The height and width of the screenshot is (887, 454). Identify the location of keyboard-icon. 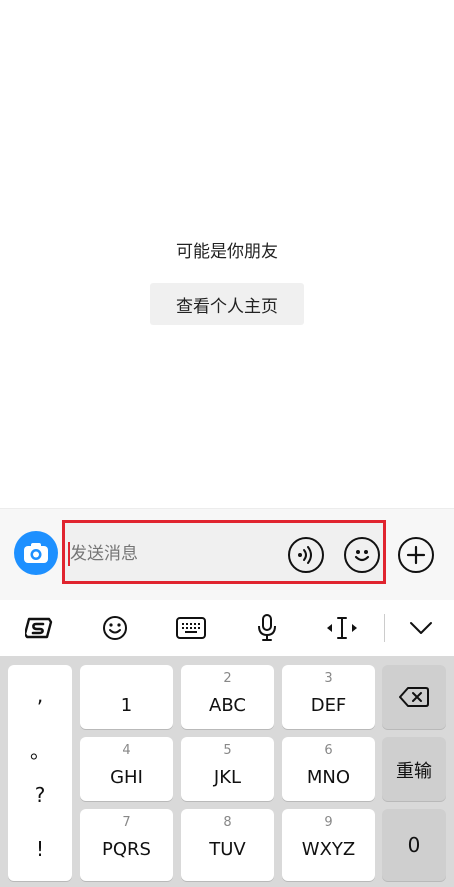
(191, 628).